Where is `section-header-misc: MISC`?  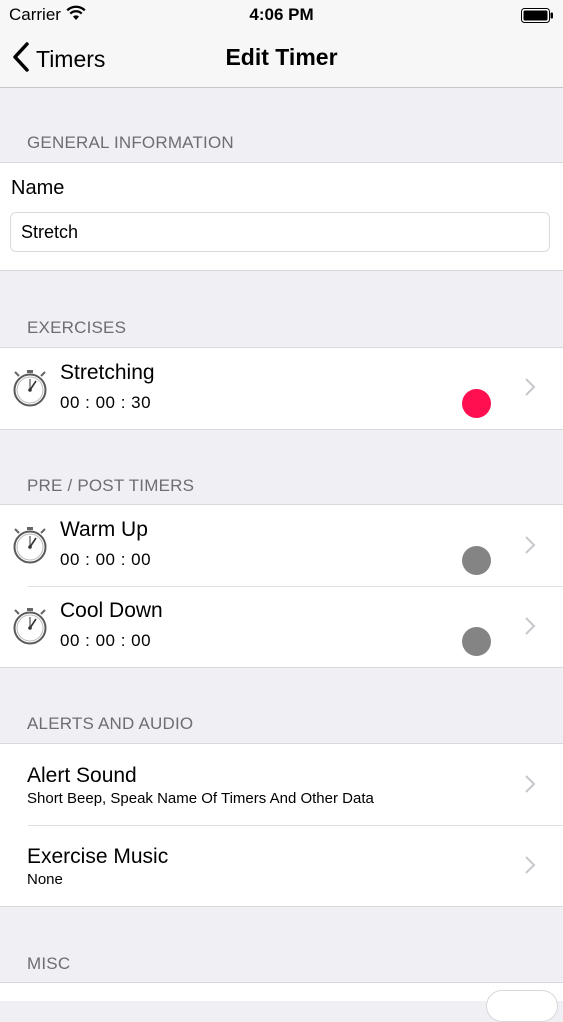
section-header-misc: MISC is located at coordinates (49, 963).